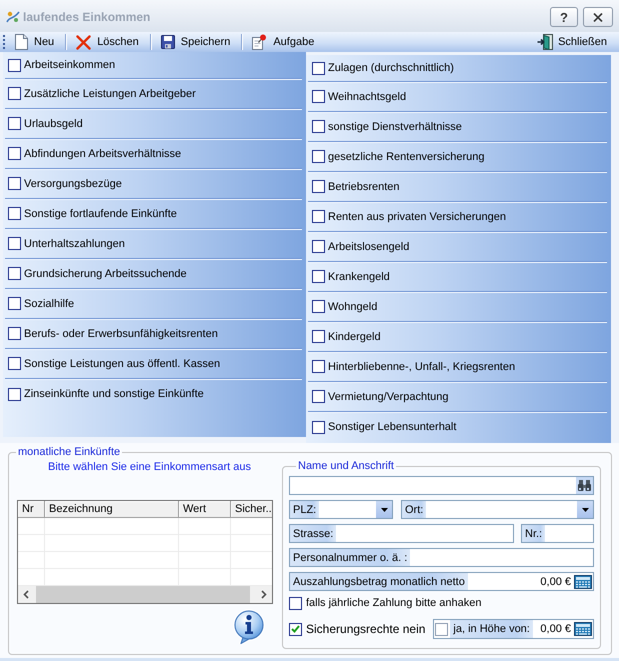 The width and height of the screenshot is (619, 661). Describe the element at coordinates (388, 396) in the screenshot. I see `checkbox-label: Vermietung/Verpachtung` at that location.